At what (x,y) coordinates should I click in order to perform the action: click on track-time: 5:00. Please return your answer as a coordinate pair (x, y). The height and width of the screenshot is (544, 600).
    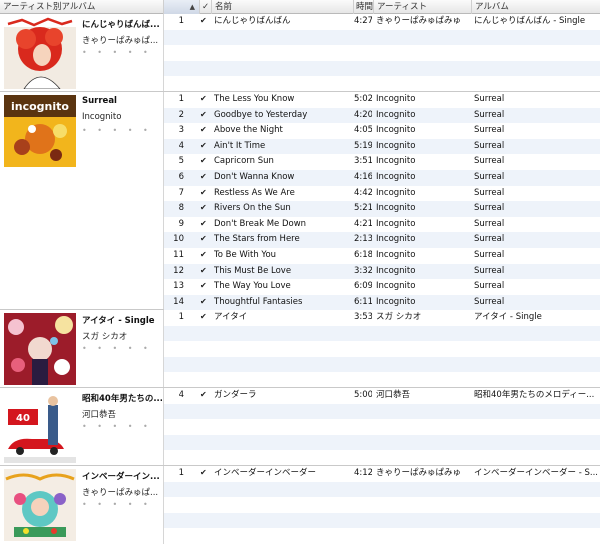
    Looking at the image, I should click on (363, 395).